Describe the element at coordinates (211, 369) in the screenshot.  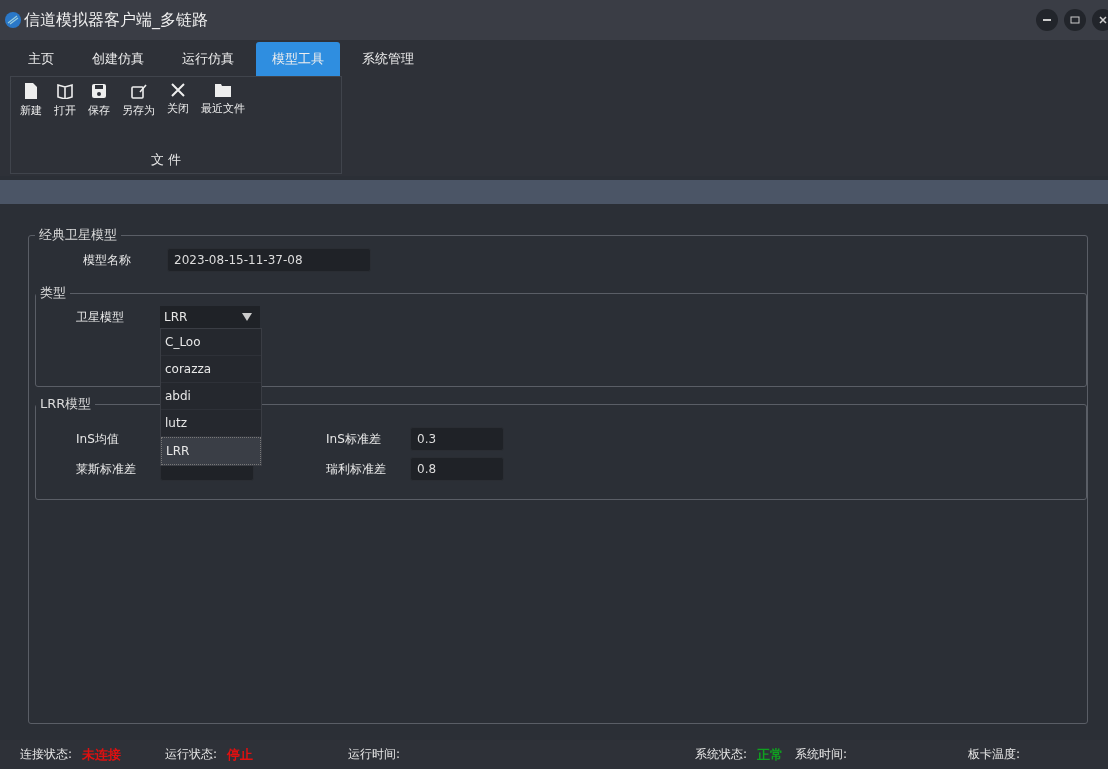
I see `dropdown-option: corazza` at that location.